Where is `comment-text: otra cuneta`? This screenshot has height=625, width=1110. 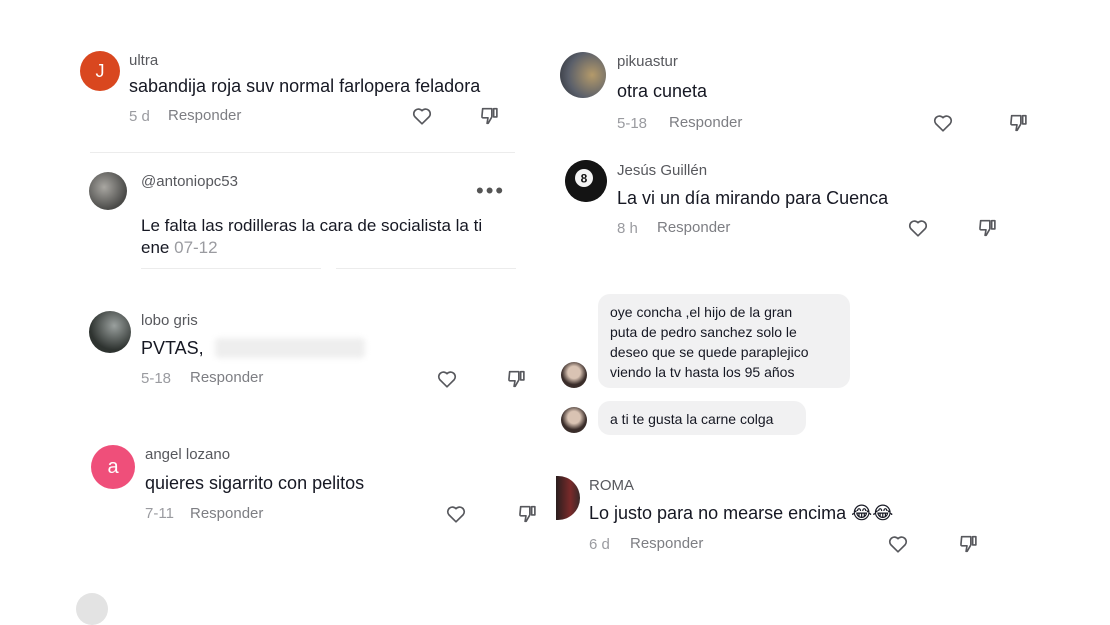 comment-text: otra cuneta is located at coordinates (662, 91).